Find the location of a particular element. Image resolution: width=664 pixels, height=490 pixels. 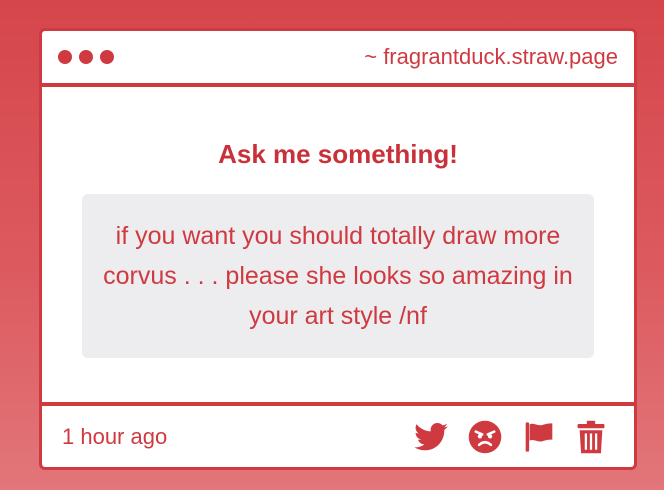

card-footer: 1 hour ago is located at coordinates (338, 434).